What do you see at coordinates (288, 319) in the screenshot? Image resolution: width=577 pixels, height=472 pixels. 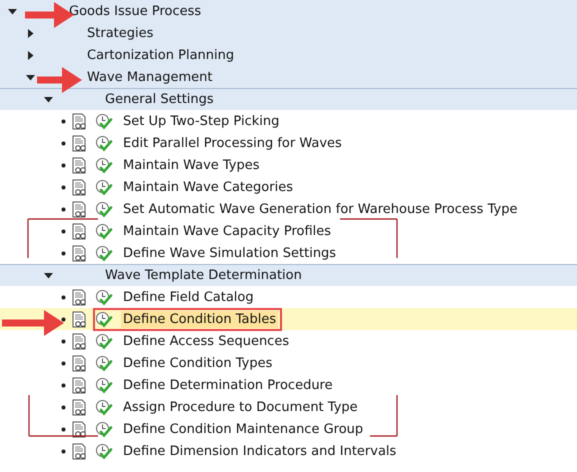 I see `activity-row: Define Condition Tables` at bounding box center [288, 319].